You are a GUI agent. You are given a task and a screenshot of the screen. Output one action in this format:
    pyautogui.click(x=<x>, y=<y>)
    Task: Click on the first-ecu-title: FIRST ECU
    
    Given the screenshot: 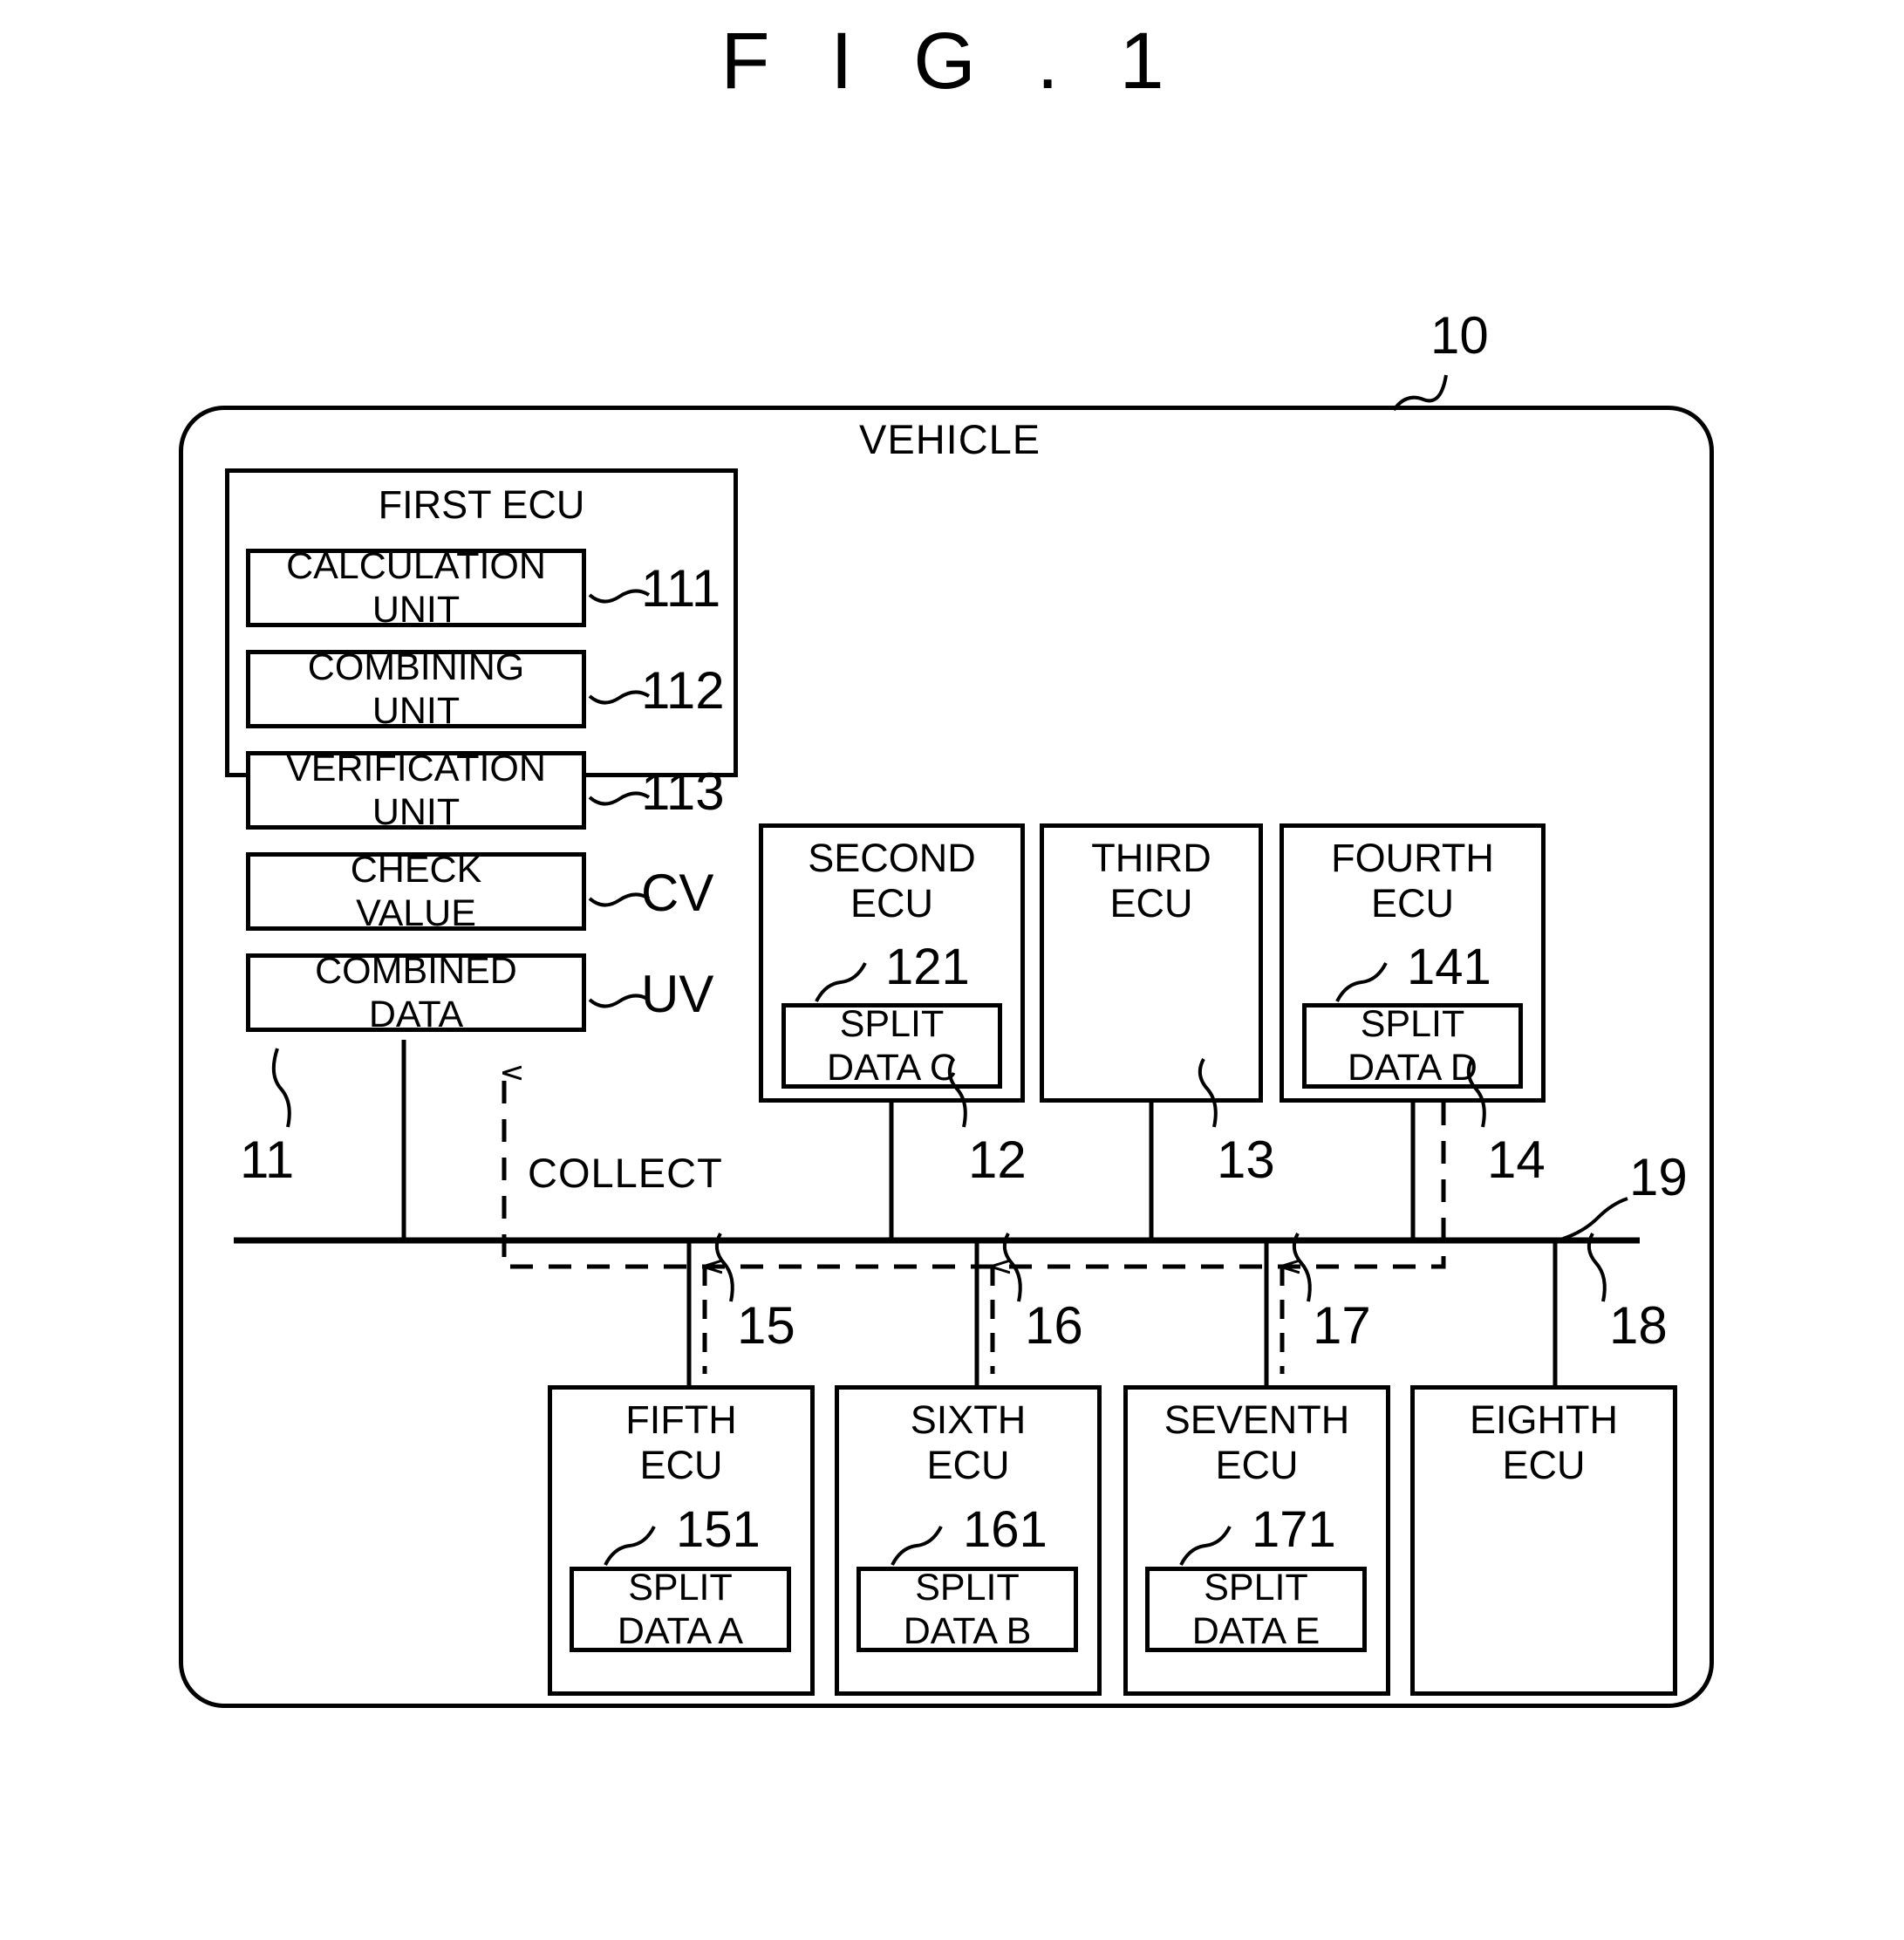 What is the action you would take?
    pyautogui.click(x=481, y=504)
    